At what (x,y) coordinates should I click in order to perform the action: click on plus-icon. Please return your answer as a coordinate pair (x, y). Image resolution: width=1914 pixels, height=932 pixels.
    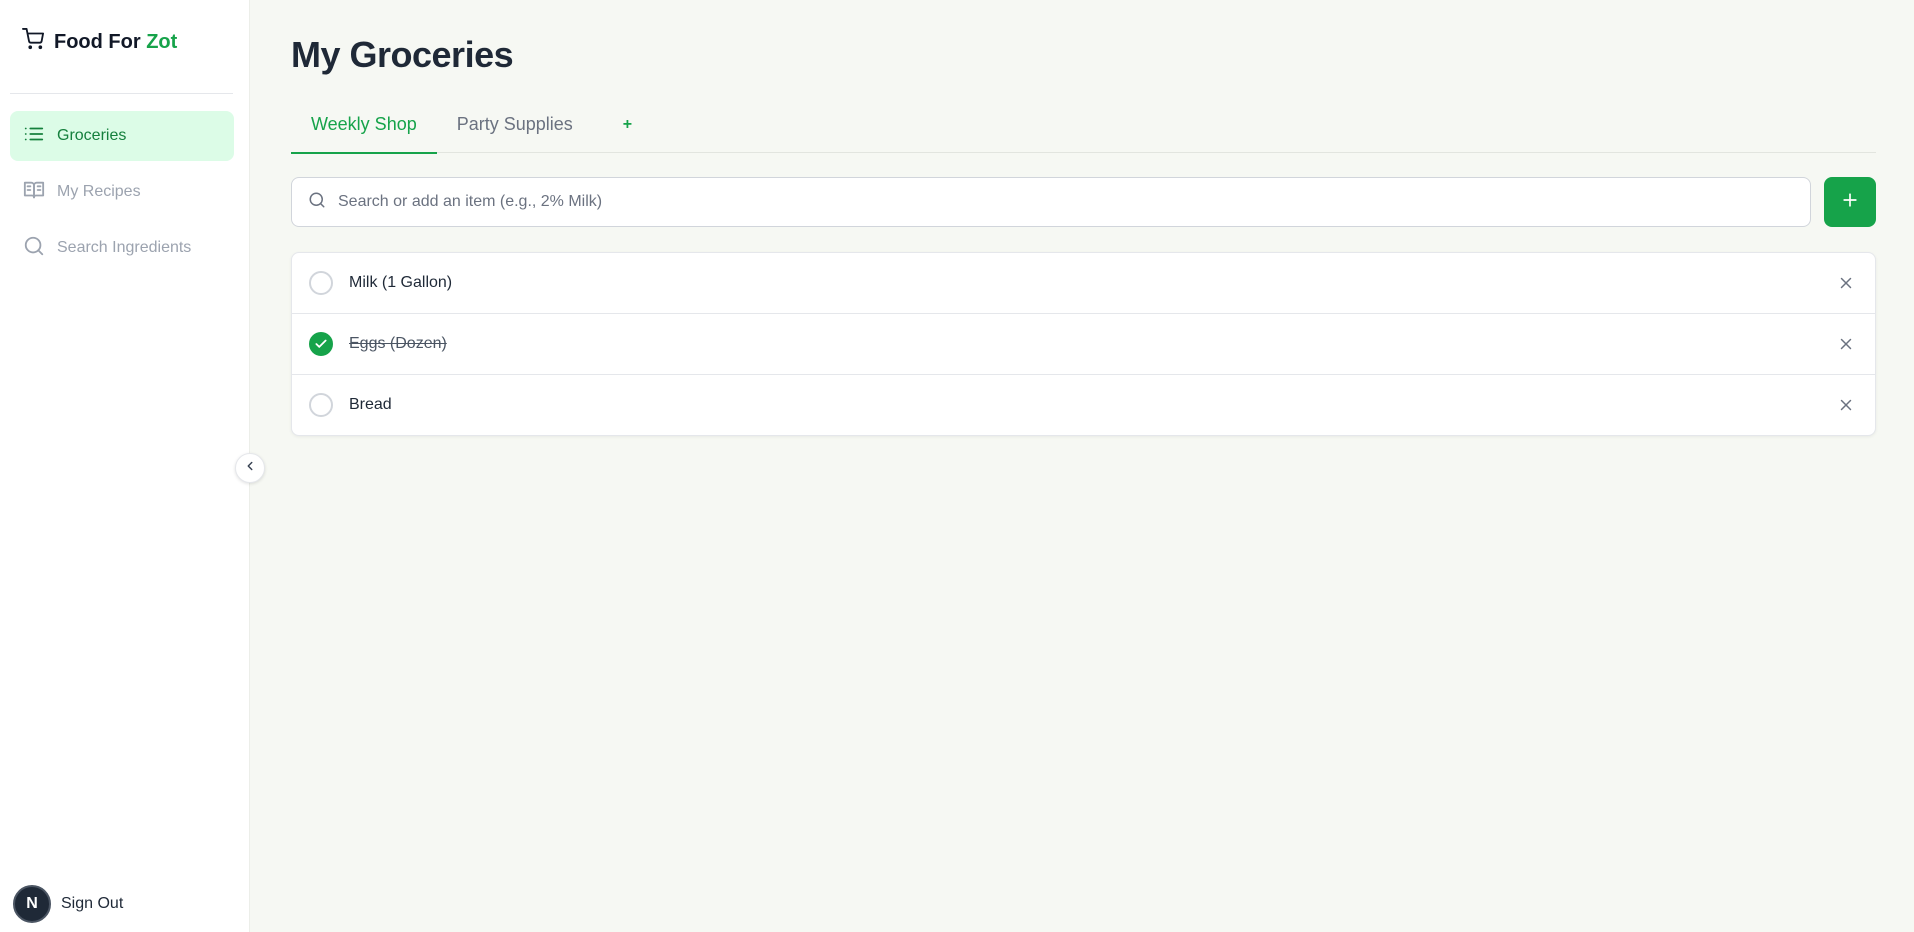
    Looking at the image, I should click on (1850, 202).